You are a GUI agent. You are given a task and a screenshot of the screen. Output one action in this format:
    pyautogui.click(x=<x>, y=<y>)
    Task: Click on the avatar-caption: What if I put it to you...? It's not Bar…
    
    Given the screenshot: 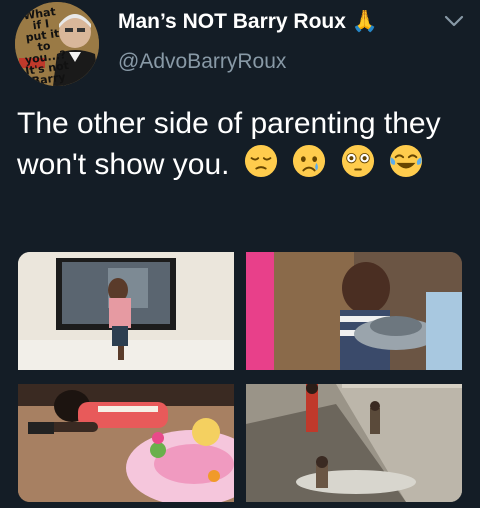 What is the action you would take?
    pyautogui.click(x=45, y=45)
    